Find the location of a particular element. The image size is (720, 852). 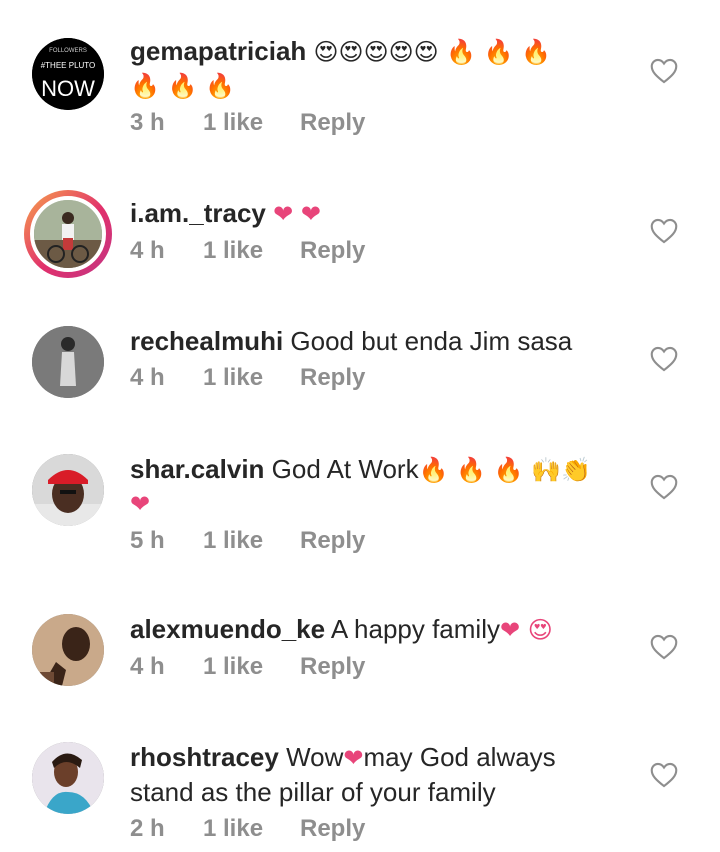

avatar: FOLLOWERS #THEE PLUTO NOW is located at coordinates (68, 74).